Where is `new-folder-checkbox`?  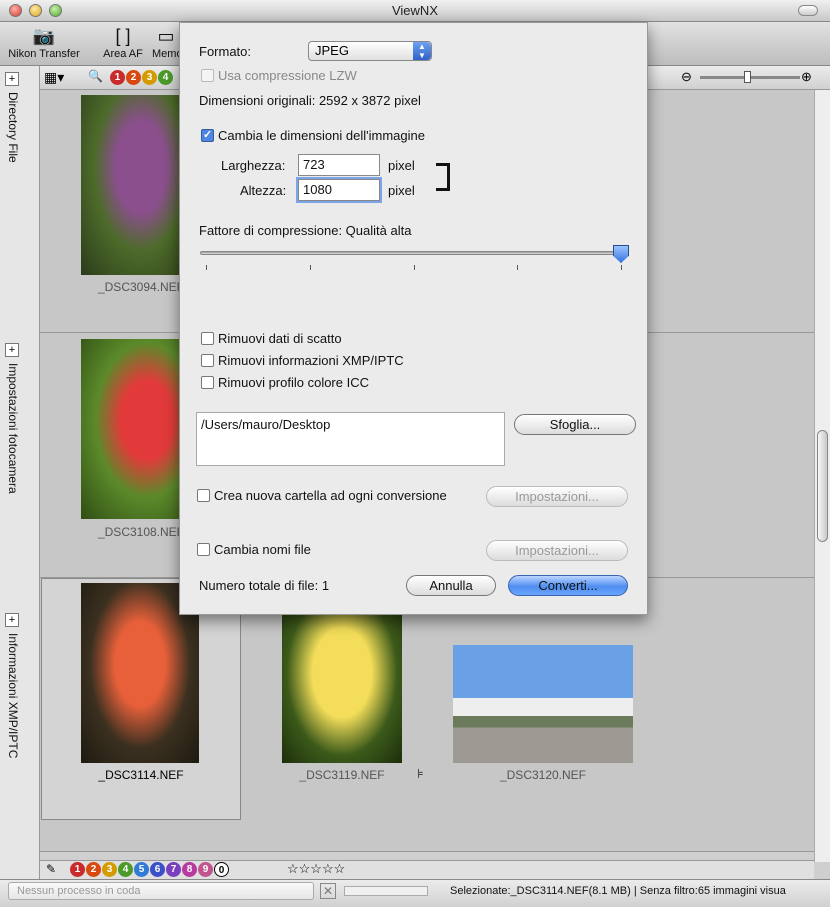
new-folder-checkbox is located at coordinates (203, 495).